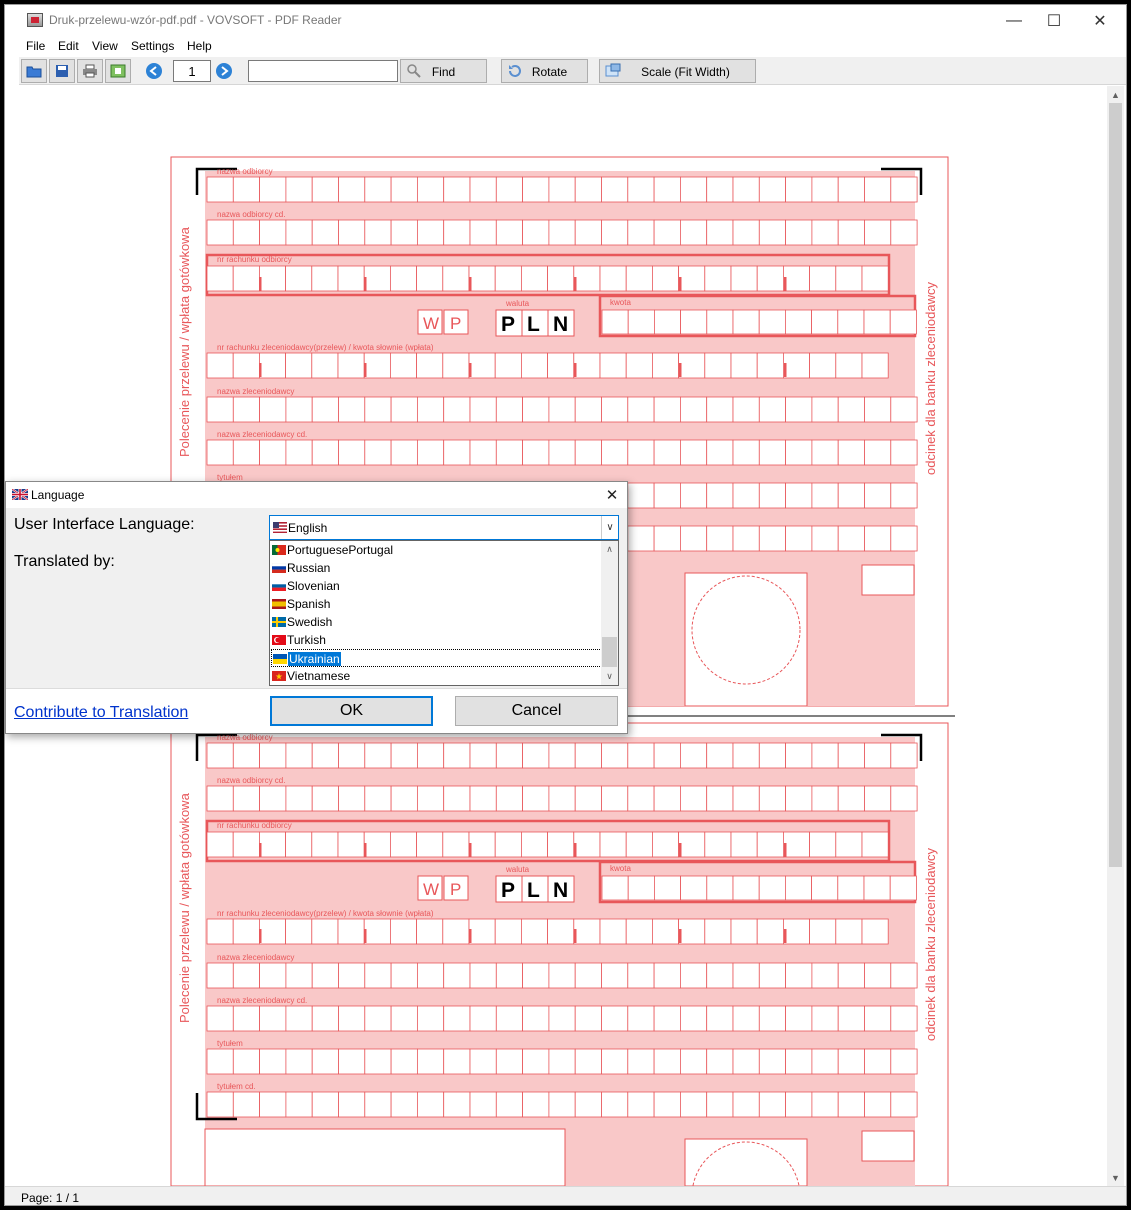 The width and height of the screenshot is (1131, 1210). Describe the element at coordinates (230, 1043) in the screenshot. I see `field-label: tytułem` at that location.